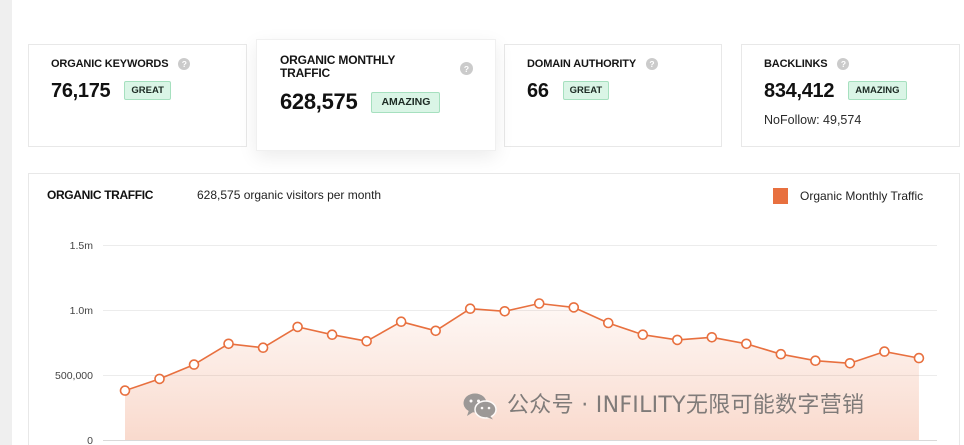 This screenshot has height=445, width=964. Describe the element at coordinates (613, 95) in the screenshot. I see `metric-card-domain-authority: DOMAIN AUTHORITY 66 GREAT` at that location.